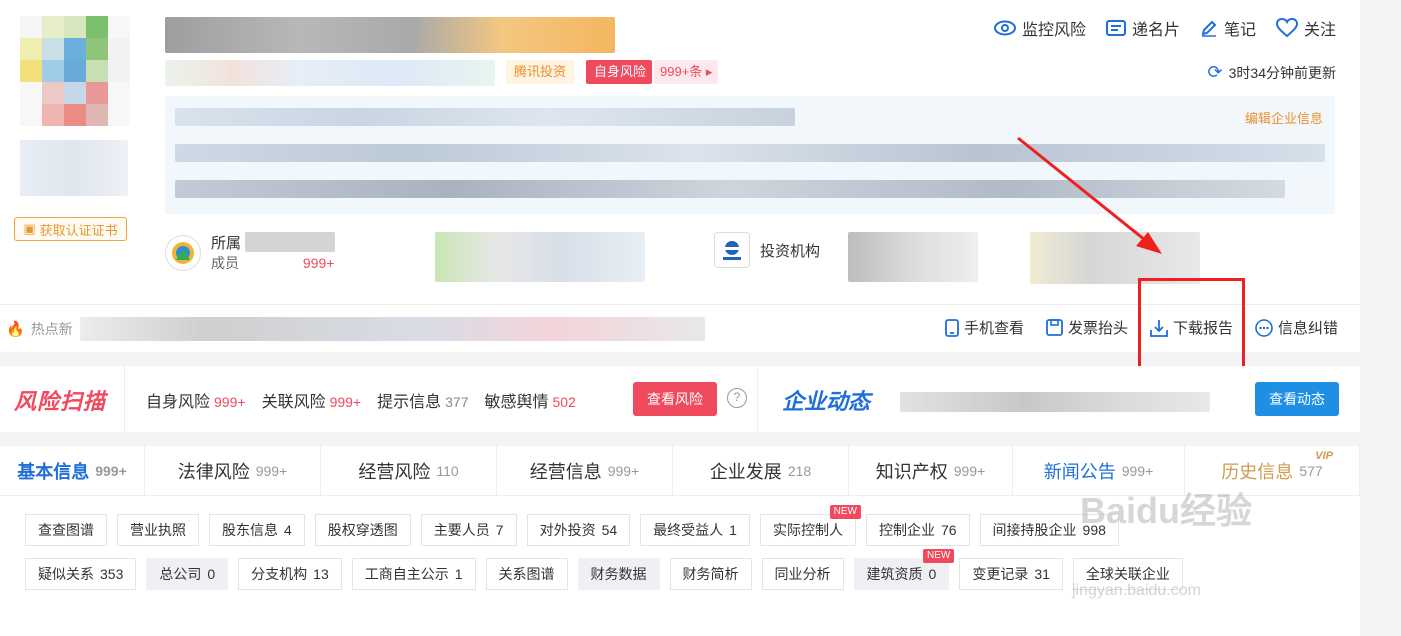 This screenshot has height=636, width=1401. What do you see at coordinates (75, 71) in the screenshot?
I see `company-logo` at bounding box center [75, 71].